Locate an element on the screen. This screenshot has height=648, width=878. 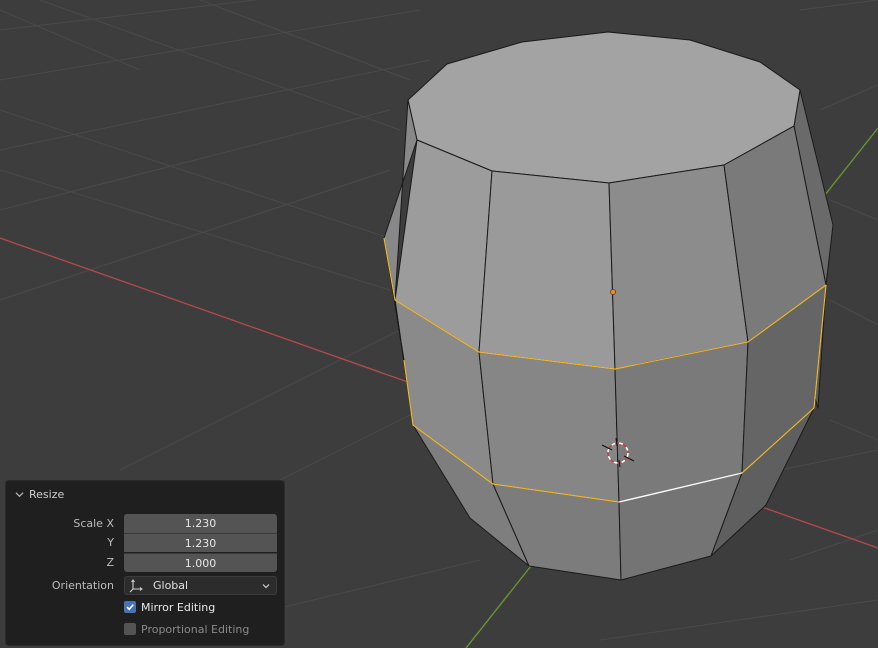
panel-header: Resize is located at coordinates (145, 494).